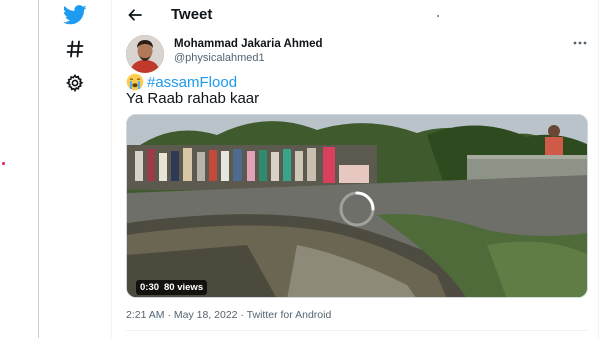 Image resolution: width=600 pixels, height=338 pixels. I want to click on author-handle: @physicalahmed1, so click(219, 58).